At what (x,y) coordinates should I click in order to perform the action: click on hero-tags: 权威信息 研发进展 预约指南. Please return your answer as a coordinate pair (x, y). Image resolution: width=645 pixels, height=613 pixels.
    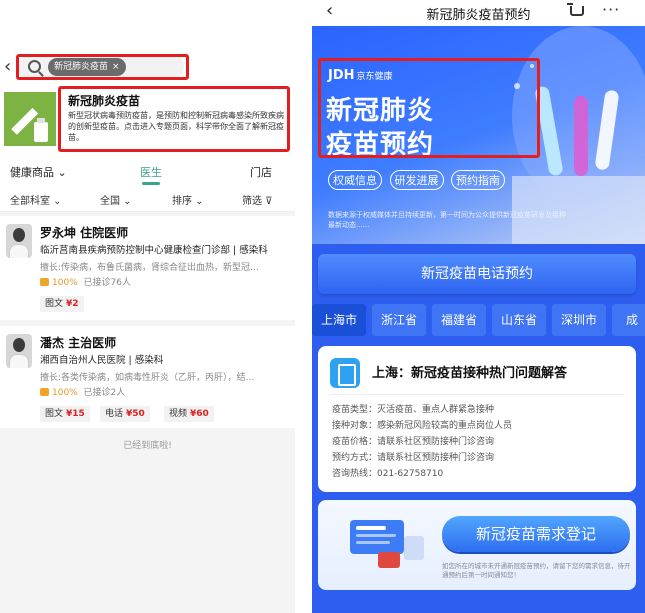
    Looking at the image, I should click on (418, 180).